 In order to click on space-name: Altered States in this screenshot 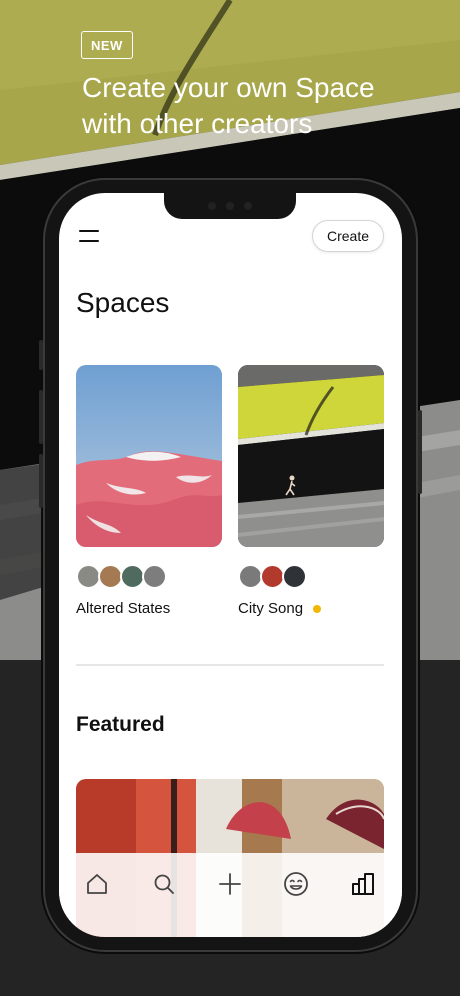, I will do `click(149, 608)`.